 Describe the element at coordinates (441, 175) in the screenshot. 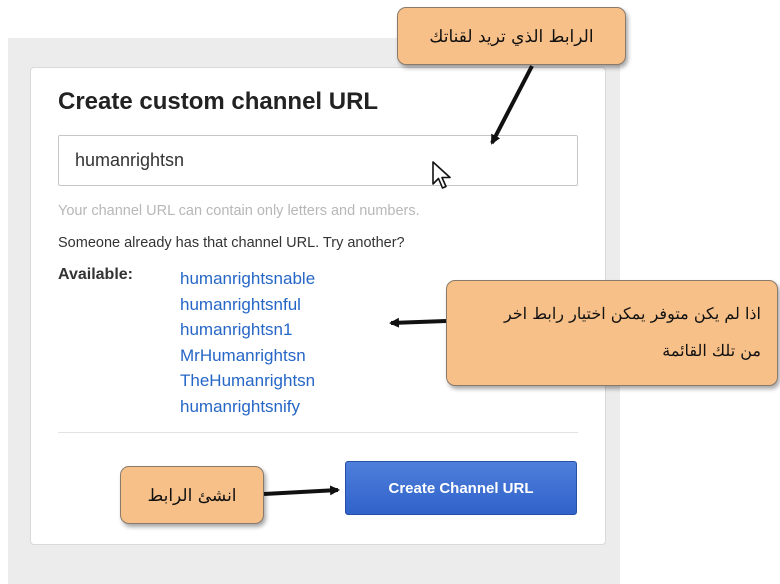

I see `mouse-pointer-icon` at that location.